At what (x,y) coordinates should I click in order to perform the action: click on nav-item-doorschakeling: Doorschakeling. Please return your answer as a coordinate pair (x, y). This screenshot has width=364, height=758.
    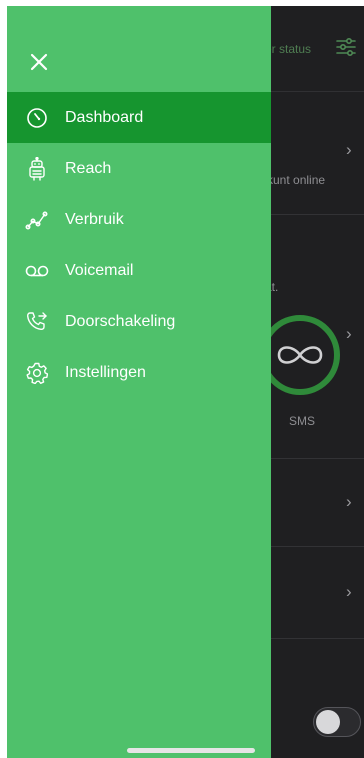
    Looking at the image, I should click on (139, 321).